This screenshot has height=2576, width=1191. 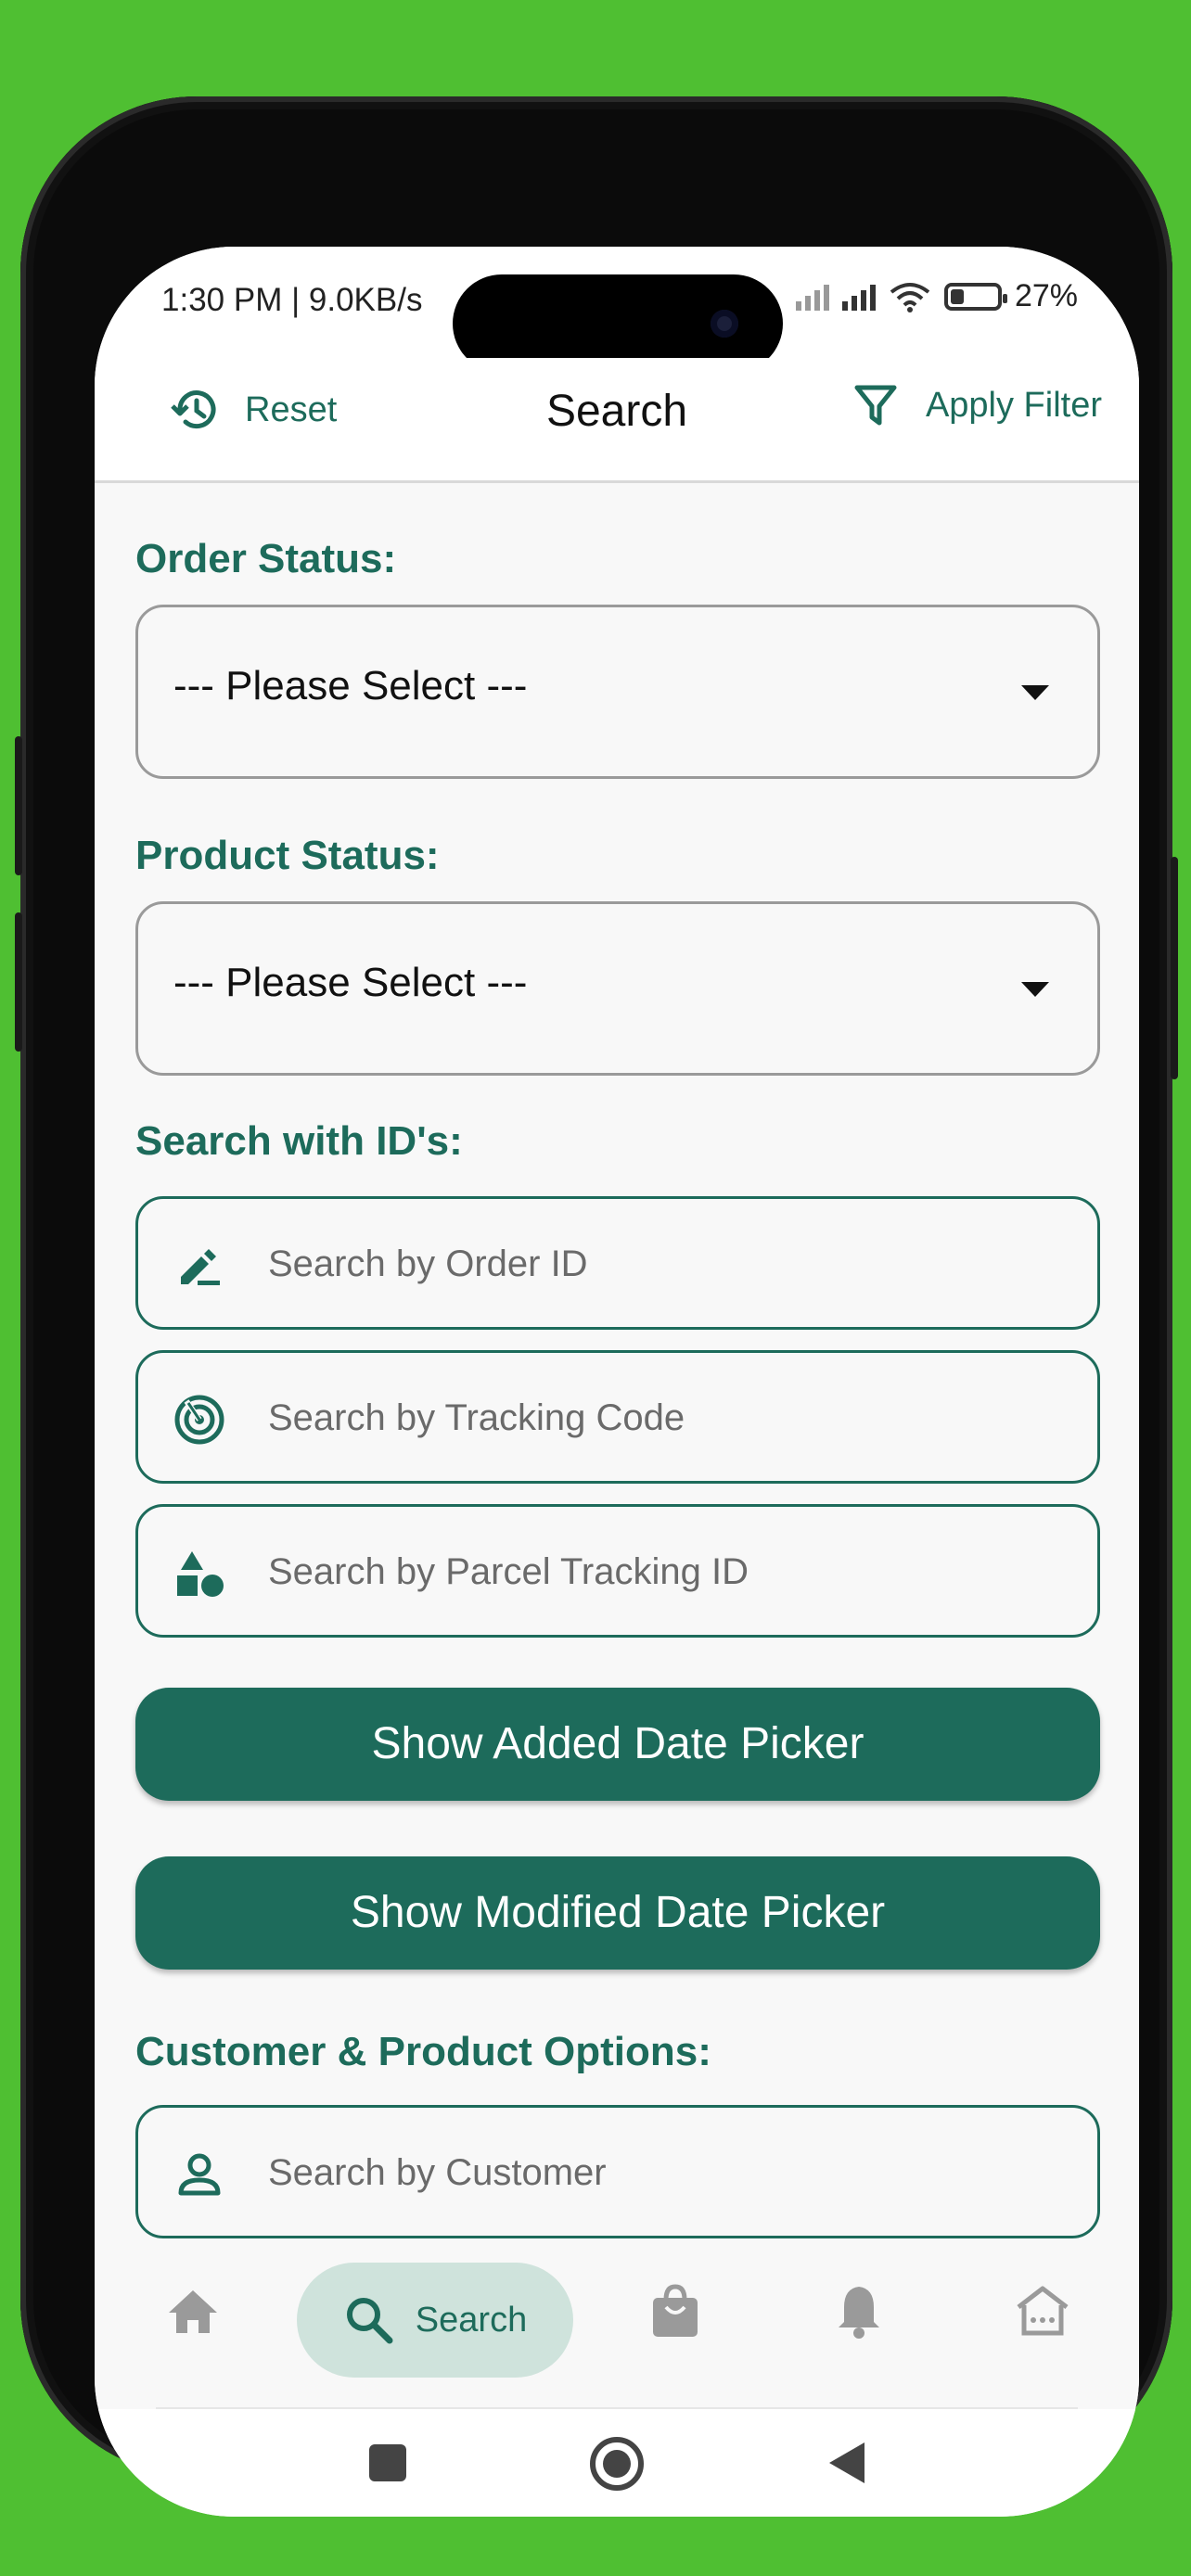 What do you see at coordinates (617, 1745) in the screenshot?
I see `show-added-date-picker-button: Show Added Date Picker` at bounding box center [617, 1745].